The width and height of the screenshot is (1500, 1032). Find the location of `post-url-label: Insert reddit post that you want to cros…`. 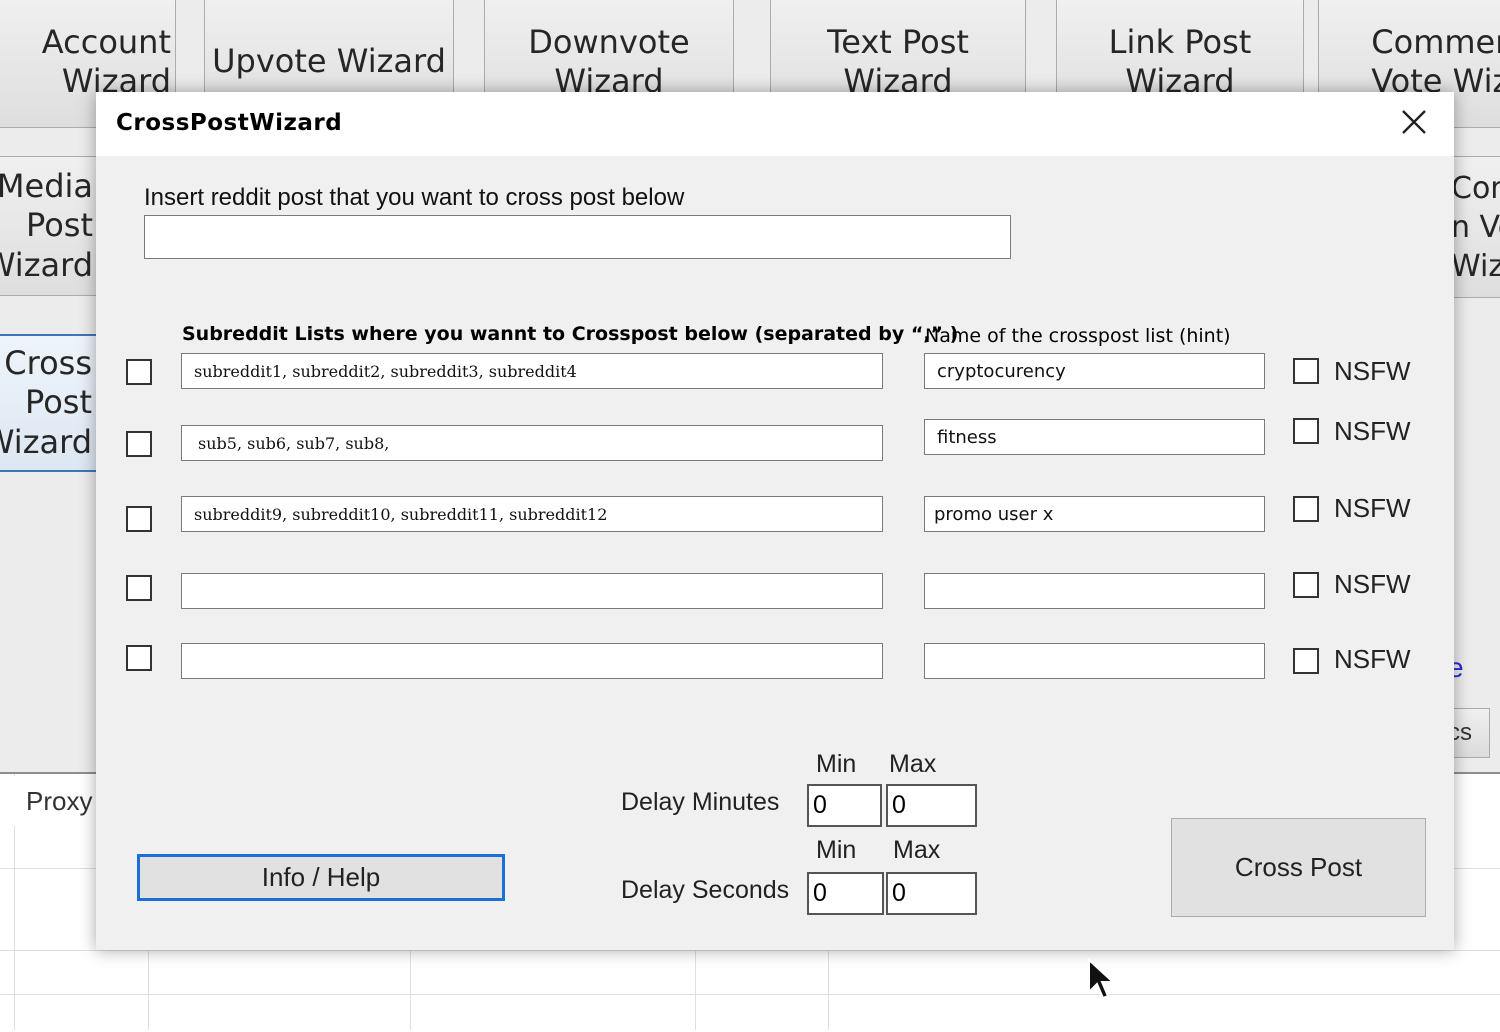

post-url-label: Insert reddit post that you want to cros… is located at coordinates (414, 197).